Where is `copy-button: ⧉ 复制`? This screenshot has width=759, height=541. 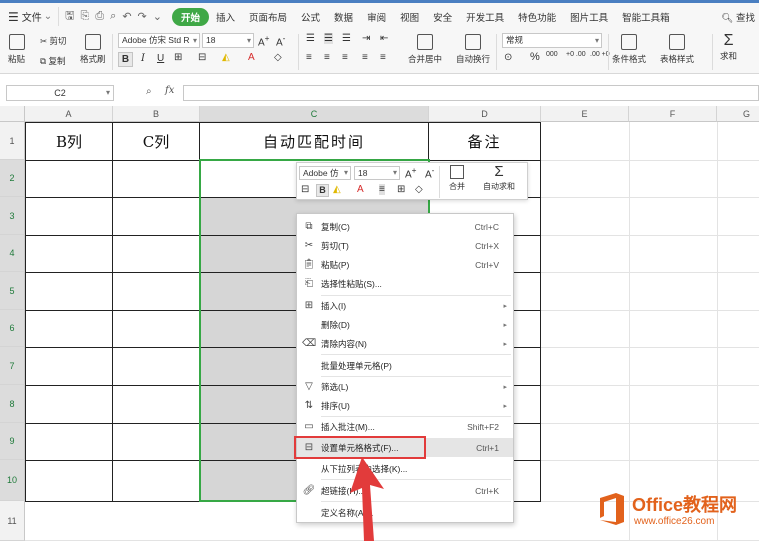 copy-button: ⧉ 复制 is located at coordinates (52, 61).